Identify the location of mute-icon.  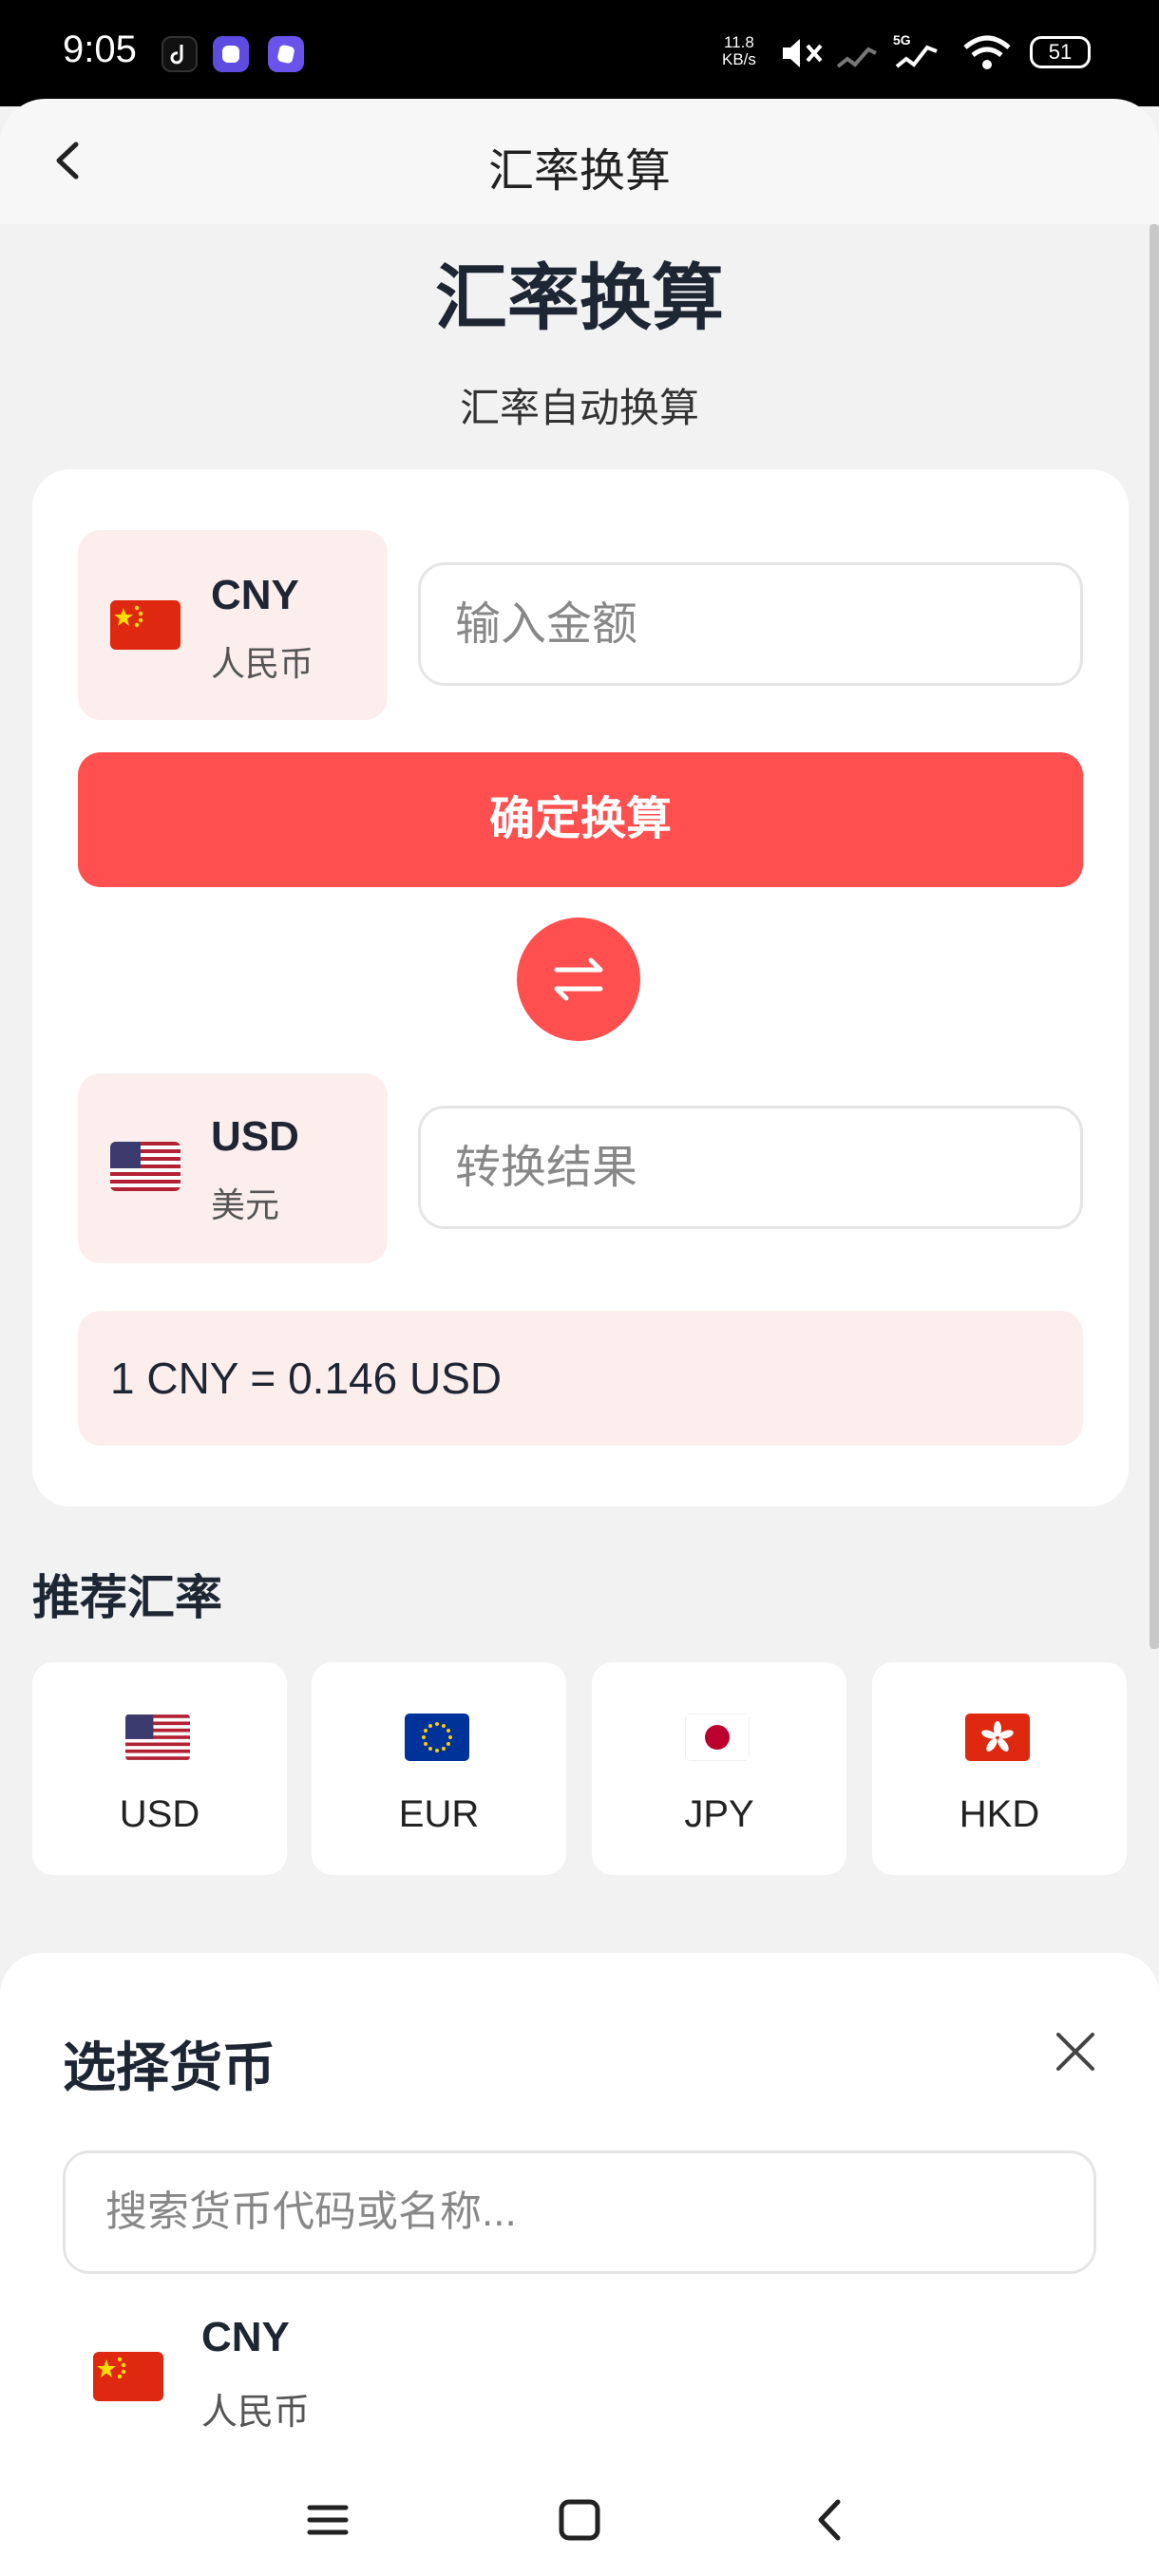
(802, 57).